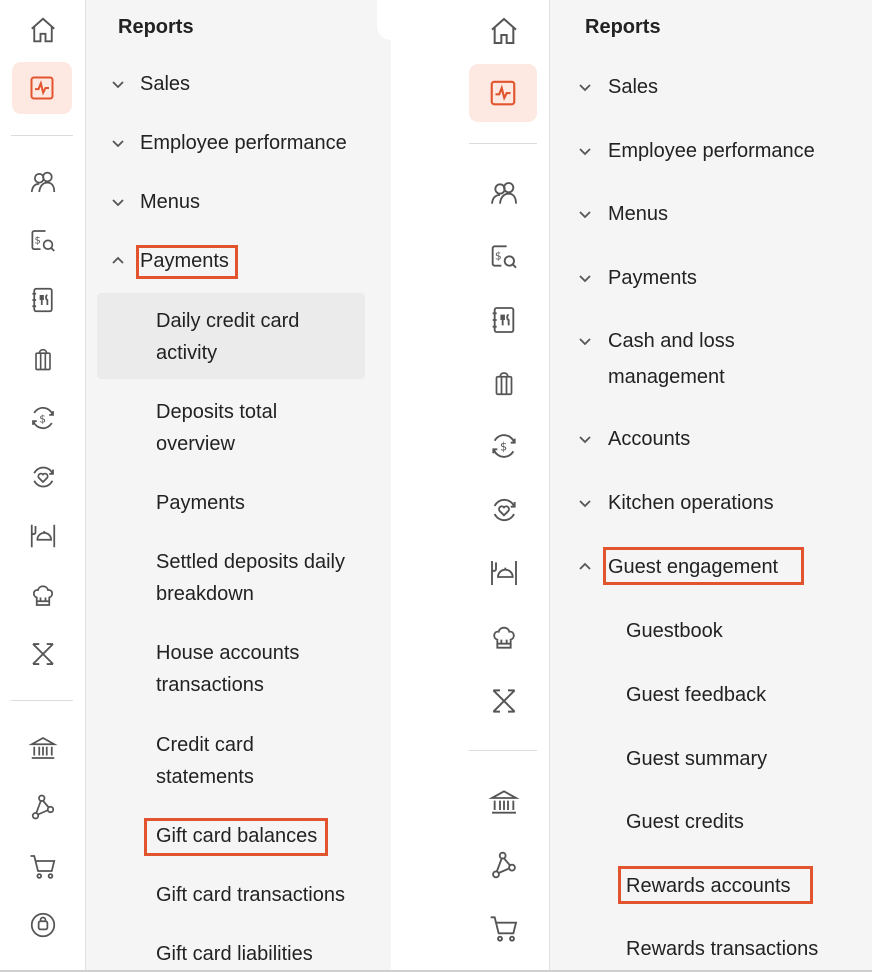 This screenshot has width=872, height=972. I want to click on left-nav-rail: $ $, so click(43, 486).